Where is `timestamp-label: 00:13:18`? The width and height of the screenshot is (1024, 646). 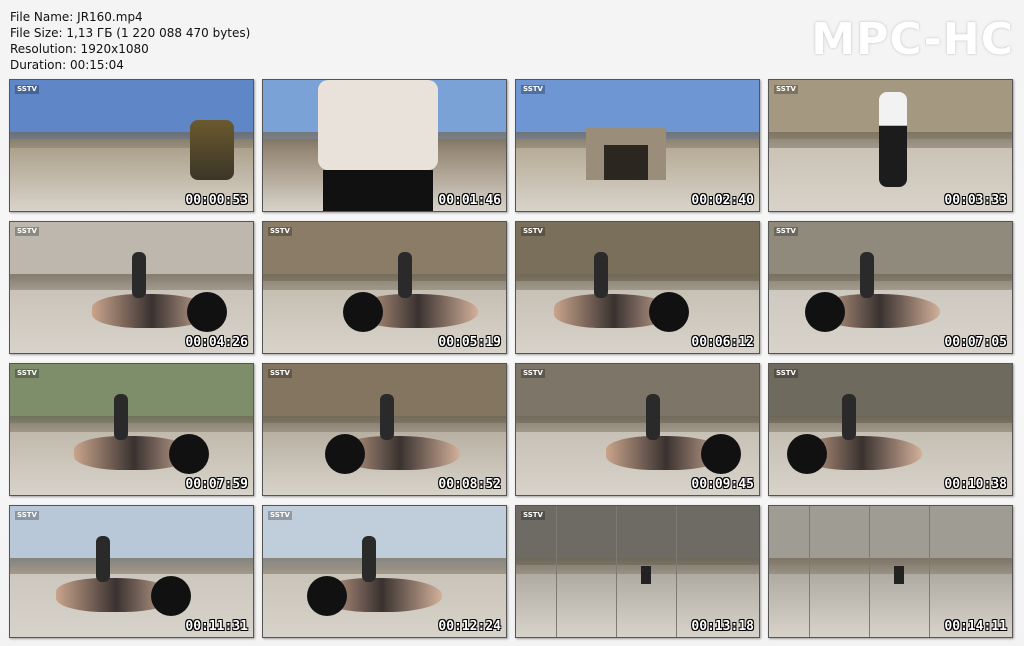 timestamp-label: 00:13:18 is located at coordinates (722, 626).